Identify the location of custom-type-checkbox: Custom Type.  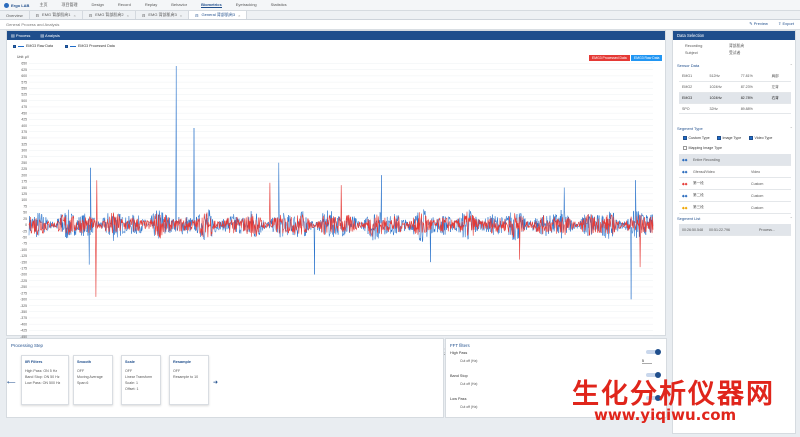
(696, 138).